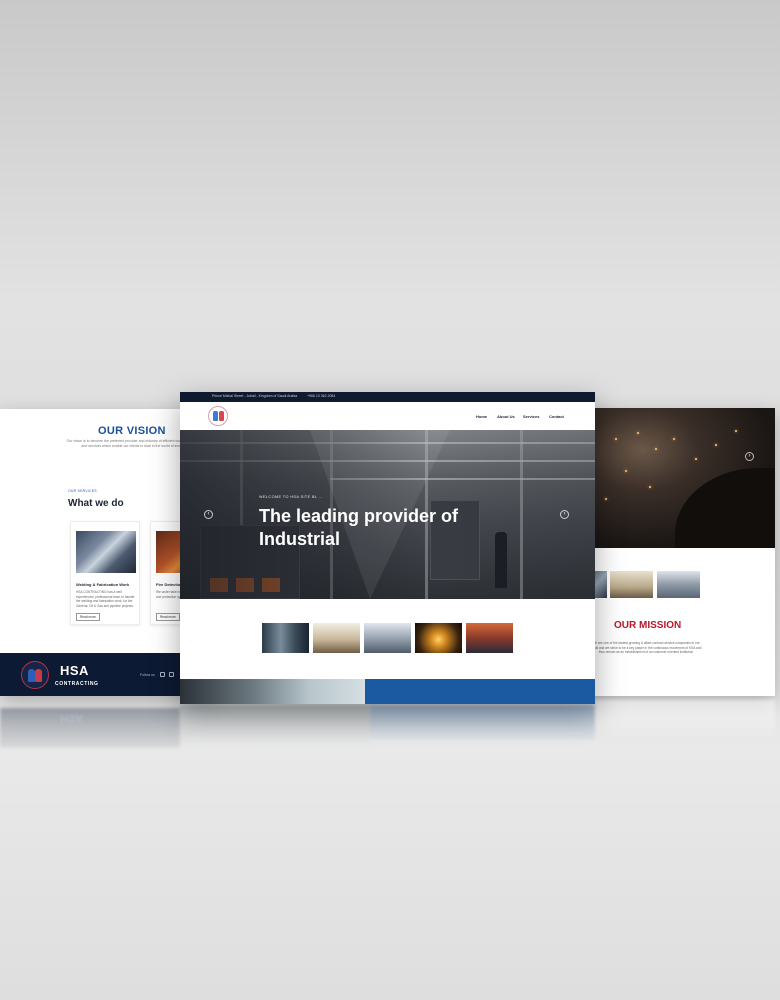 The height and width of the screenshot is (1000, 780). Describe the element at coordinates (480, 691) in the screenshot. I see `blue-band` at that location.